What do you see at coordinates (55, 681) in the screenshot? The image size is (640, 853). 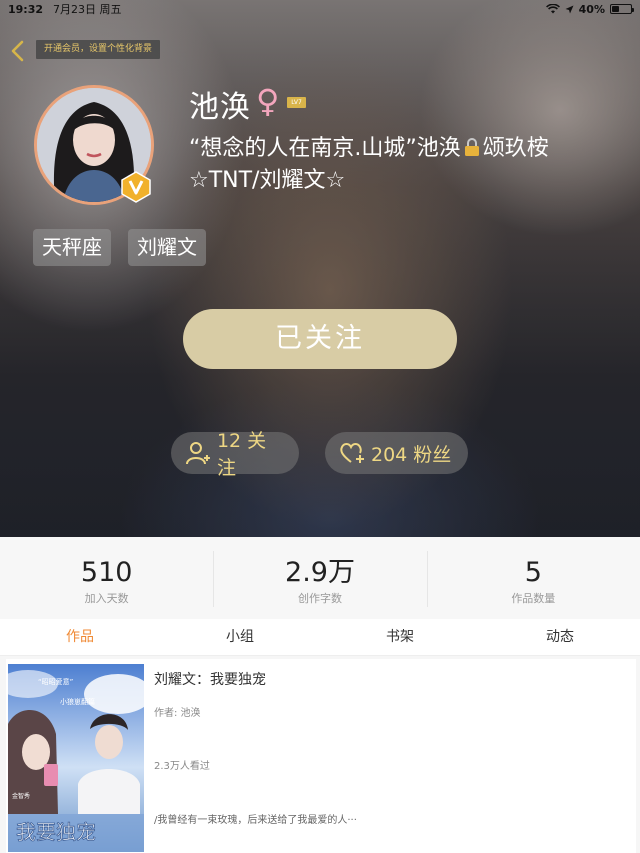 I see `cover-subtitle: “昭昭爱意”` at bounding box center [55, 681].